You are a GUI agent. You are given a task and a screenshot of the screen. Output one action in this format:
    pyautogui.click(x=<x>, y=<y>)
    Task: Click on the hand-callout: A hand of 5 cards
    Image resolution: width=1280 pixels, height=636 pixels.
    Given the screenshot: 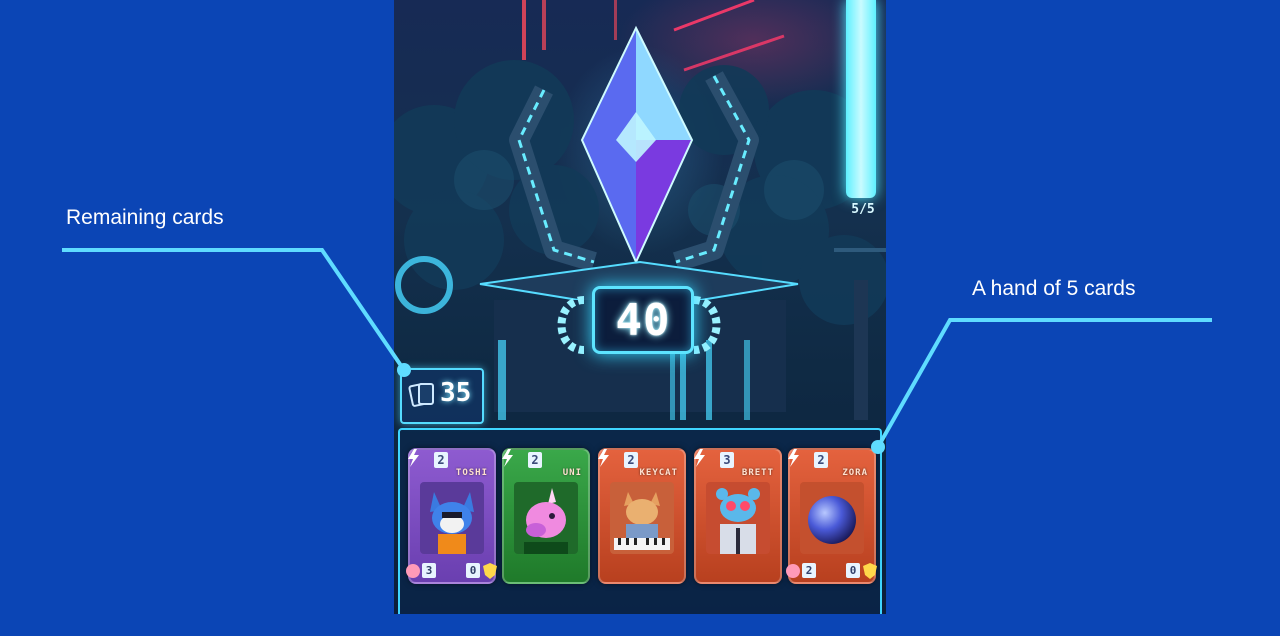 What is the action you would take?
    pyautogui.click(x=1054, y=288)
    